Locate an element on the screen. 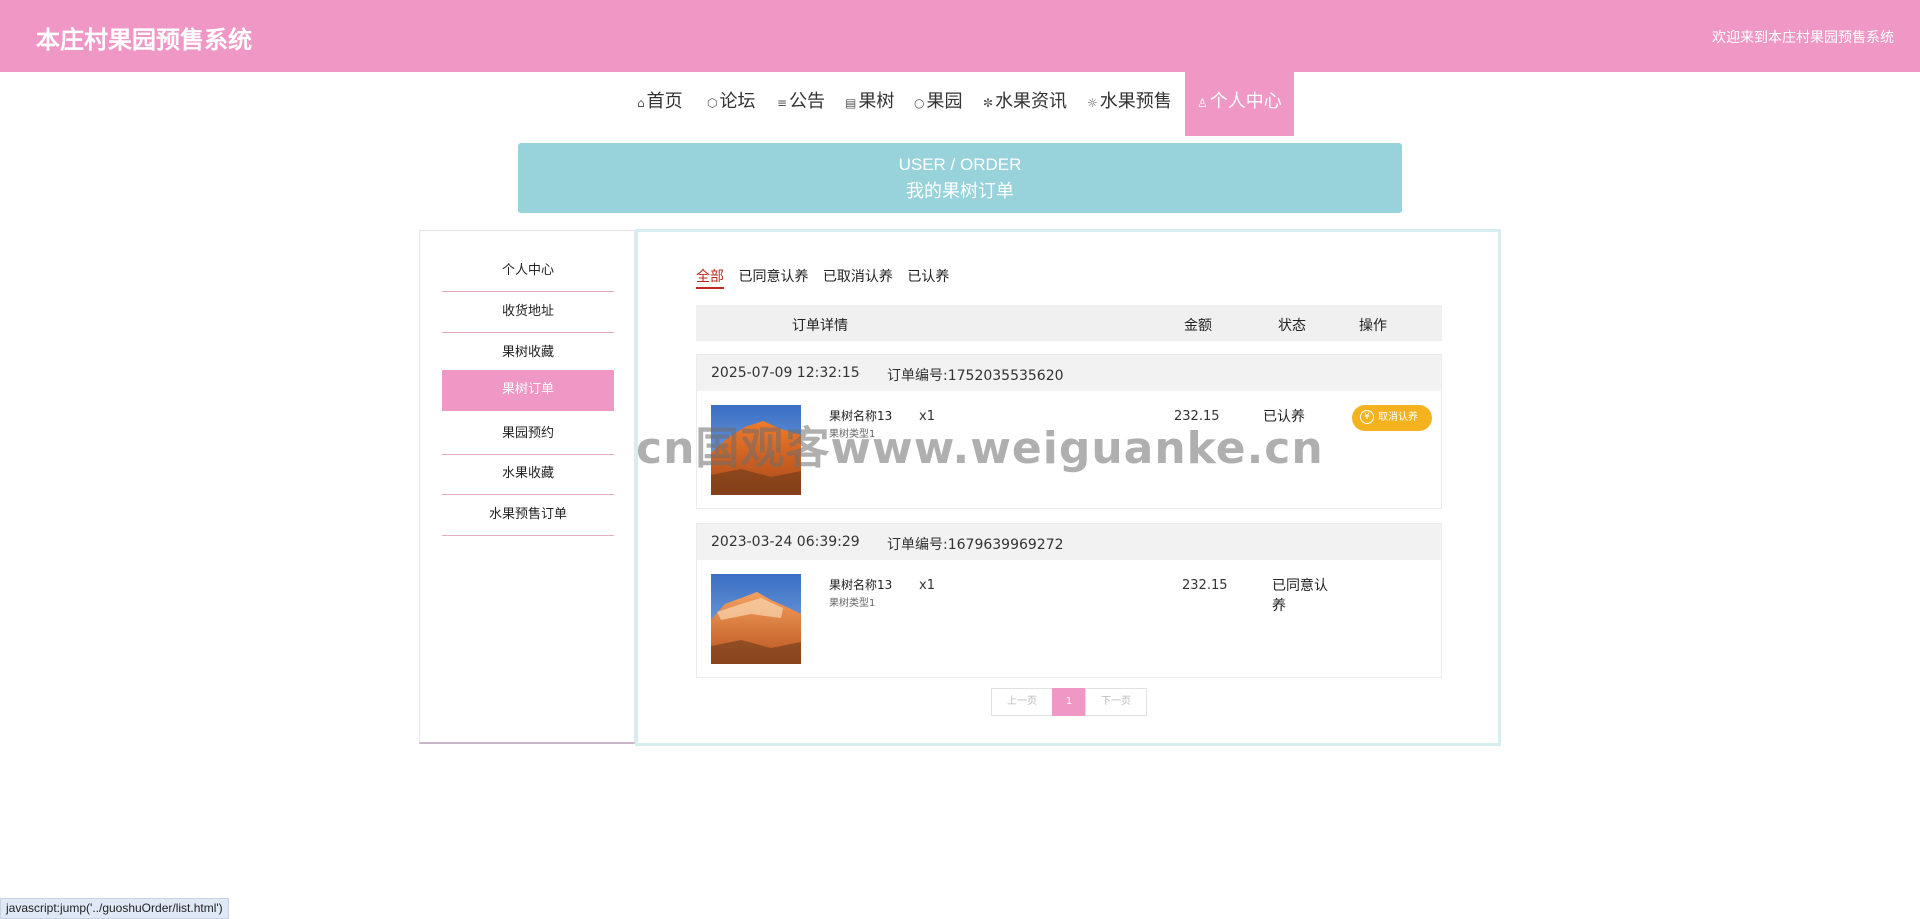 The image size is (1920, 919). cancel-adoption-label: 取消认养 is located at coordinates (1398, 417).